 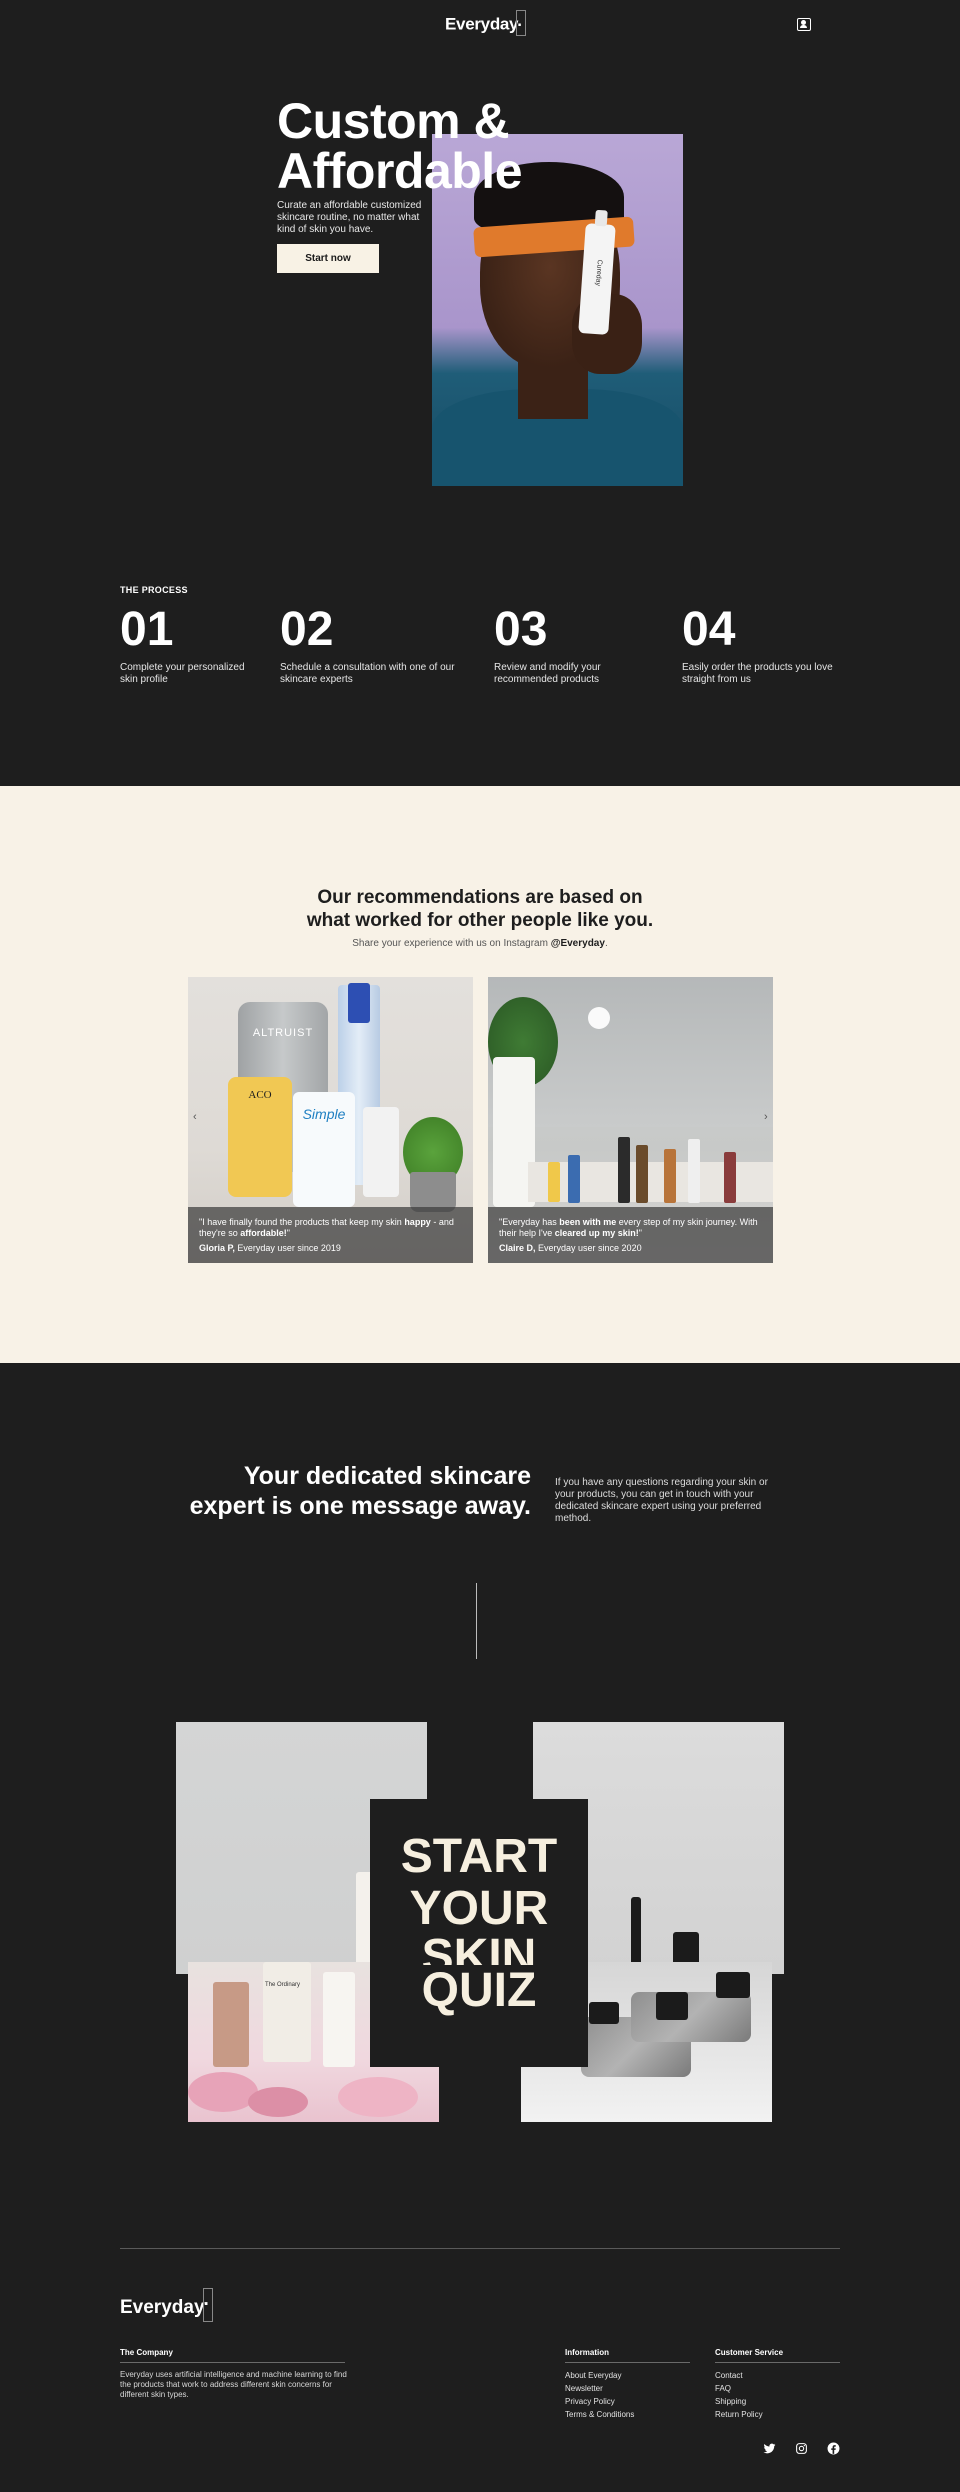 What do you see at coordinates (433, 1192) in the screenshot?
I see `plant-pot` at bounding box center [433, 1192].